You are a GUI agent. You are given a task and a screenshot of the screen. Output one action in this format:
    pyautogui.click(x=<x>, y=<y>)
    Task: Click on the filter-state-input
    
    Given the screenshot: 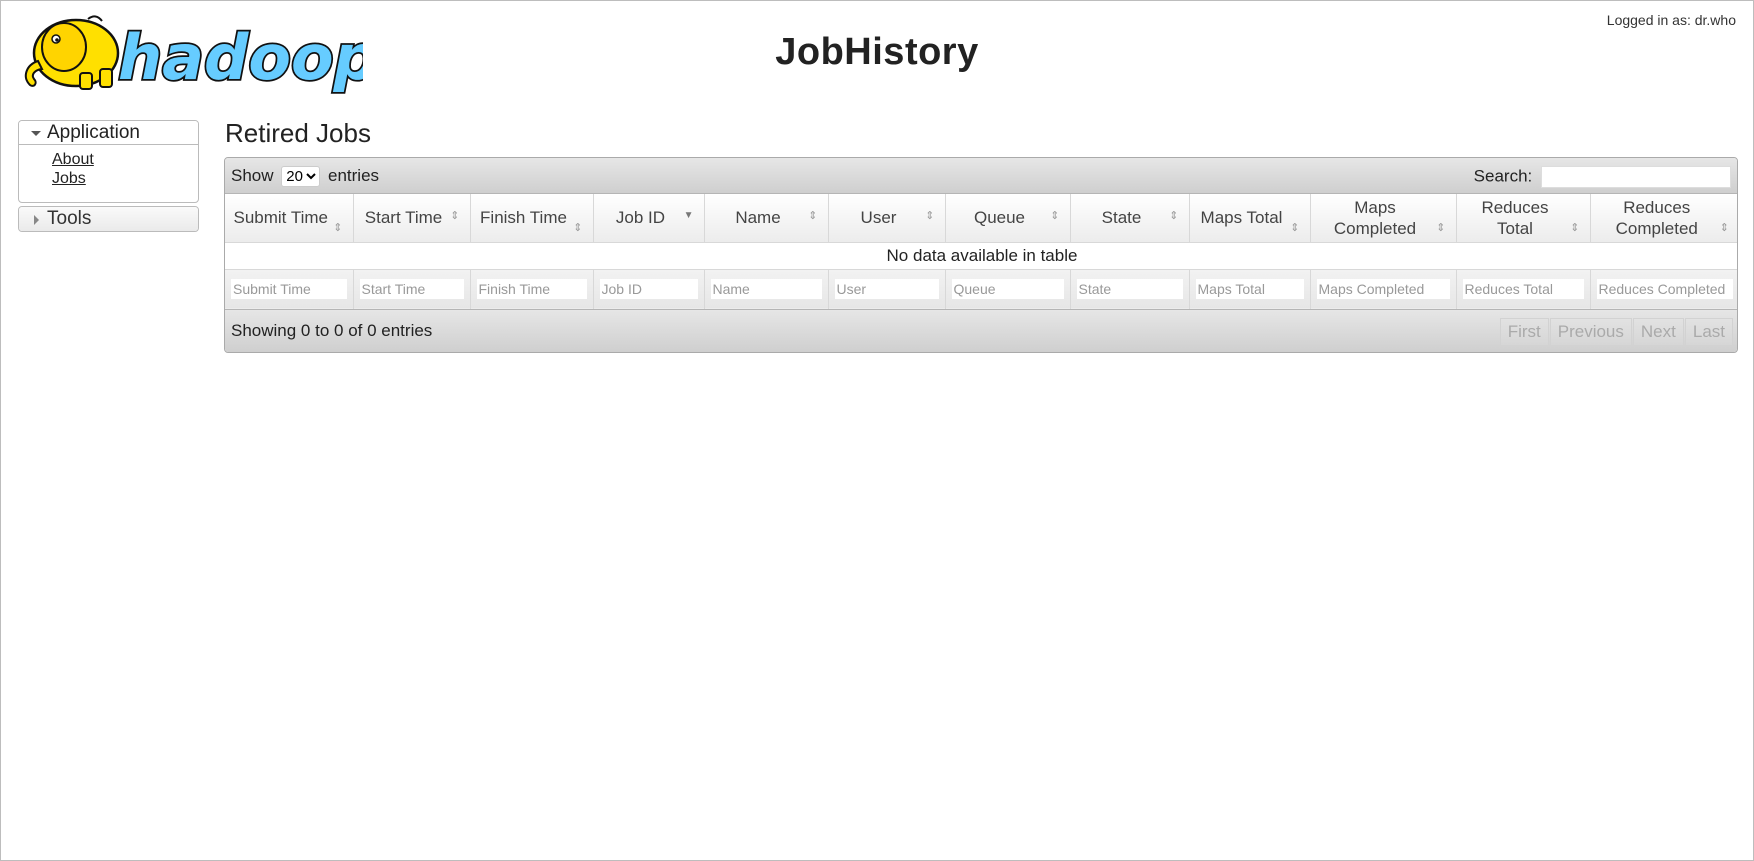 What is the action you would take?
    pyautogui.click(x=1129, y=289)
    